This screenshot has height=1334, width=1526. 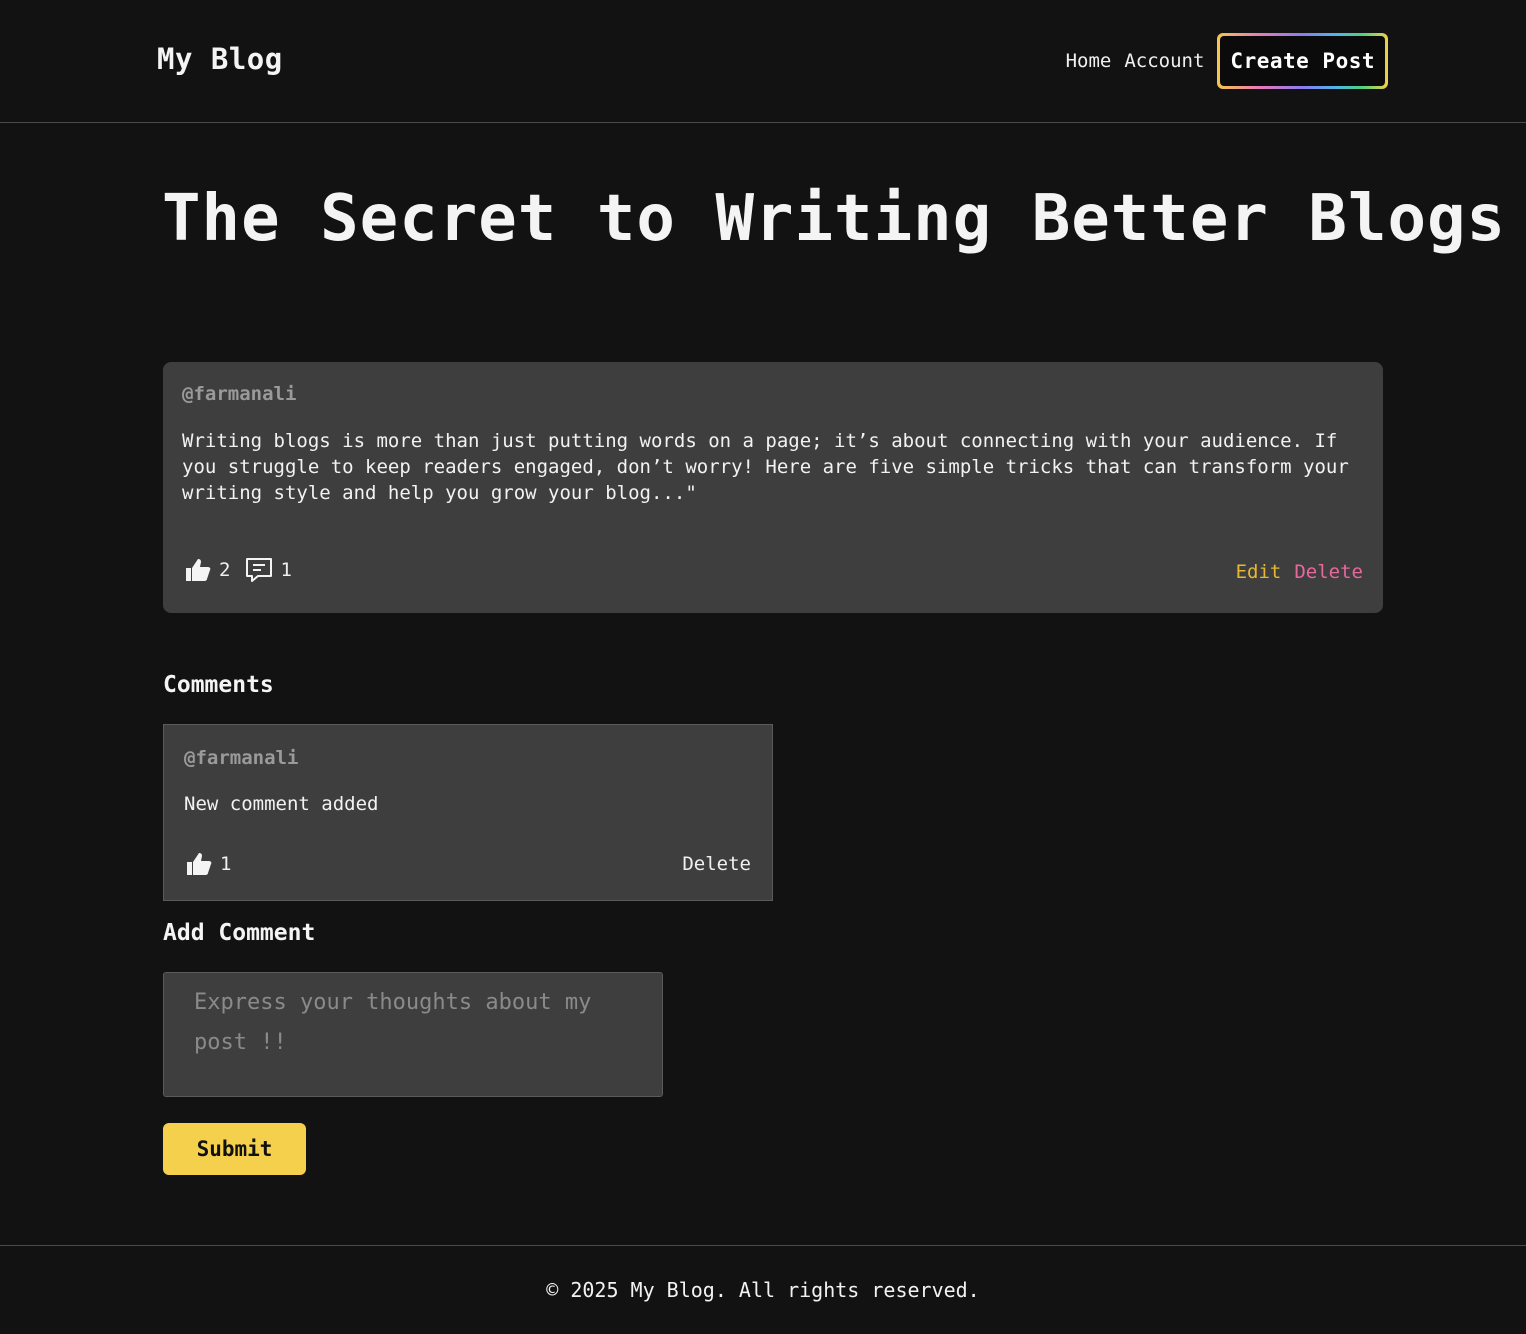 I want to click on create-post-button: Create Post, so click(x=1302, y=61).